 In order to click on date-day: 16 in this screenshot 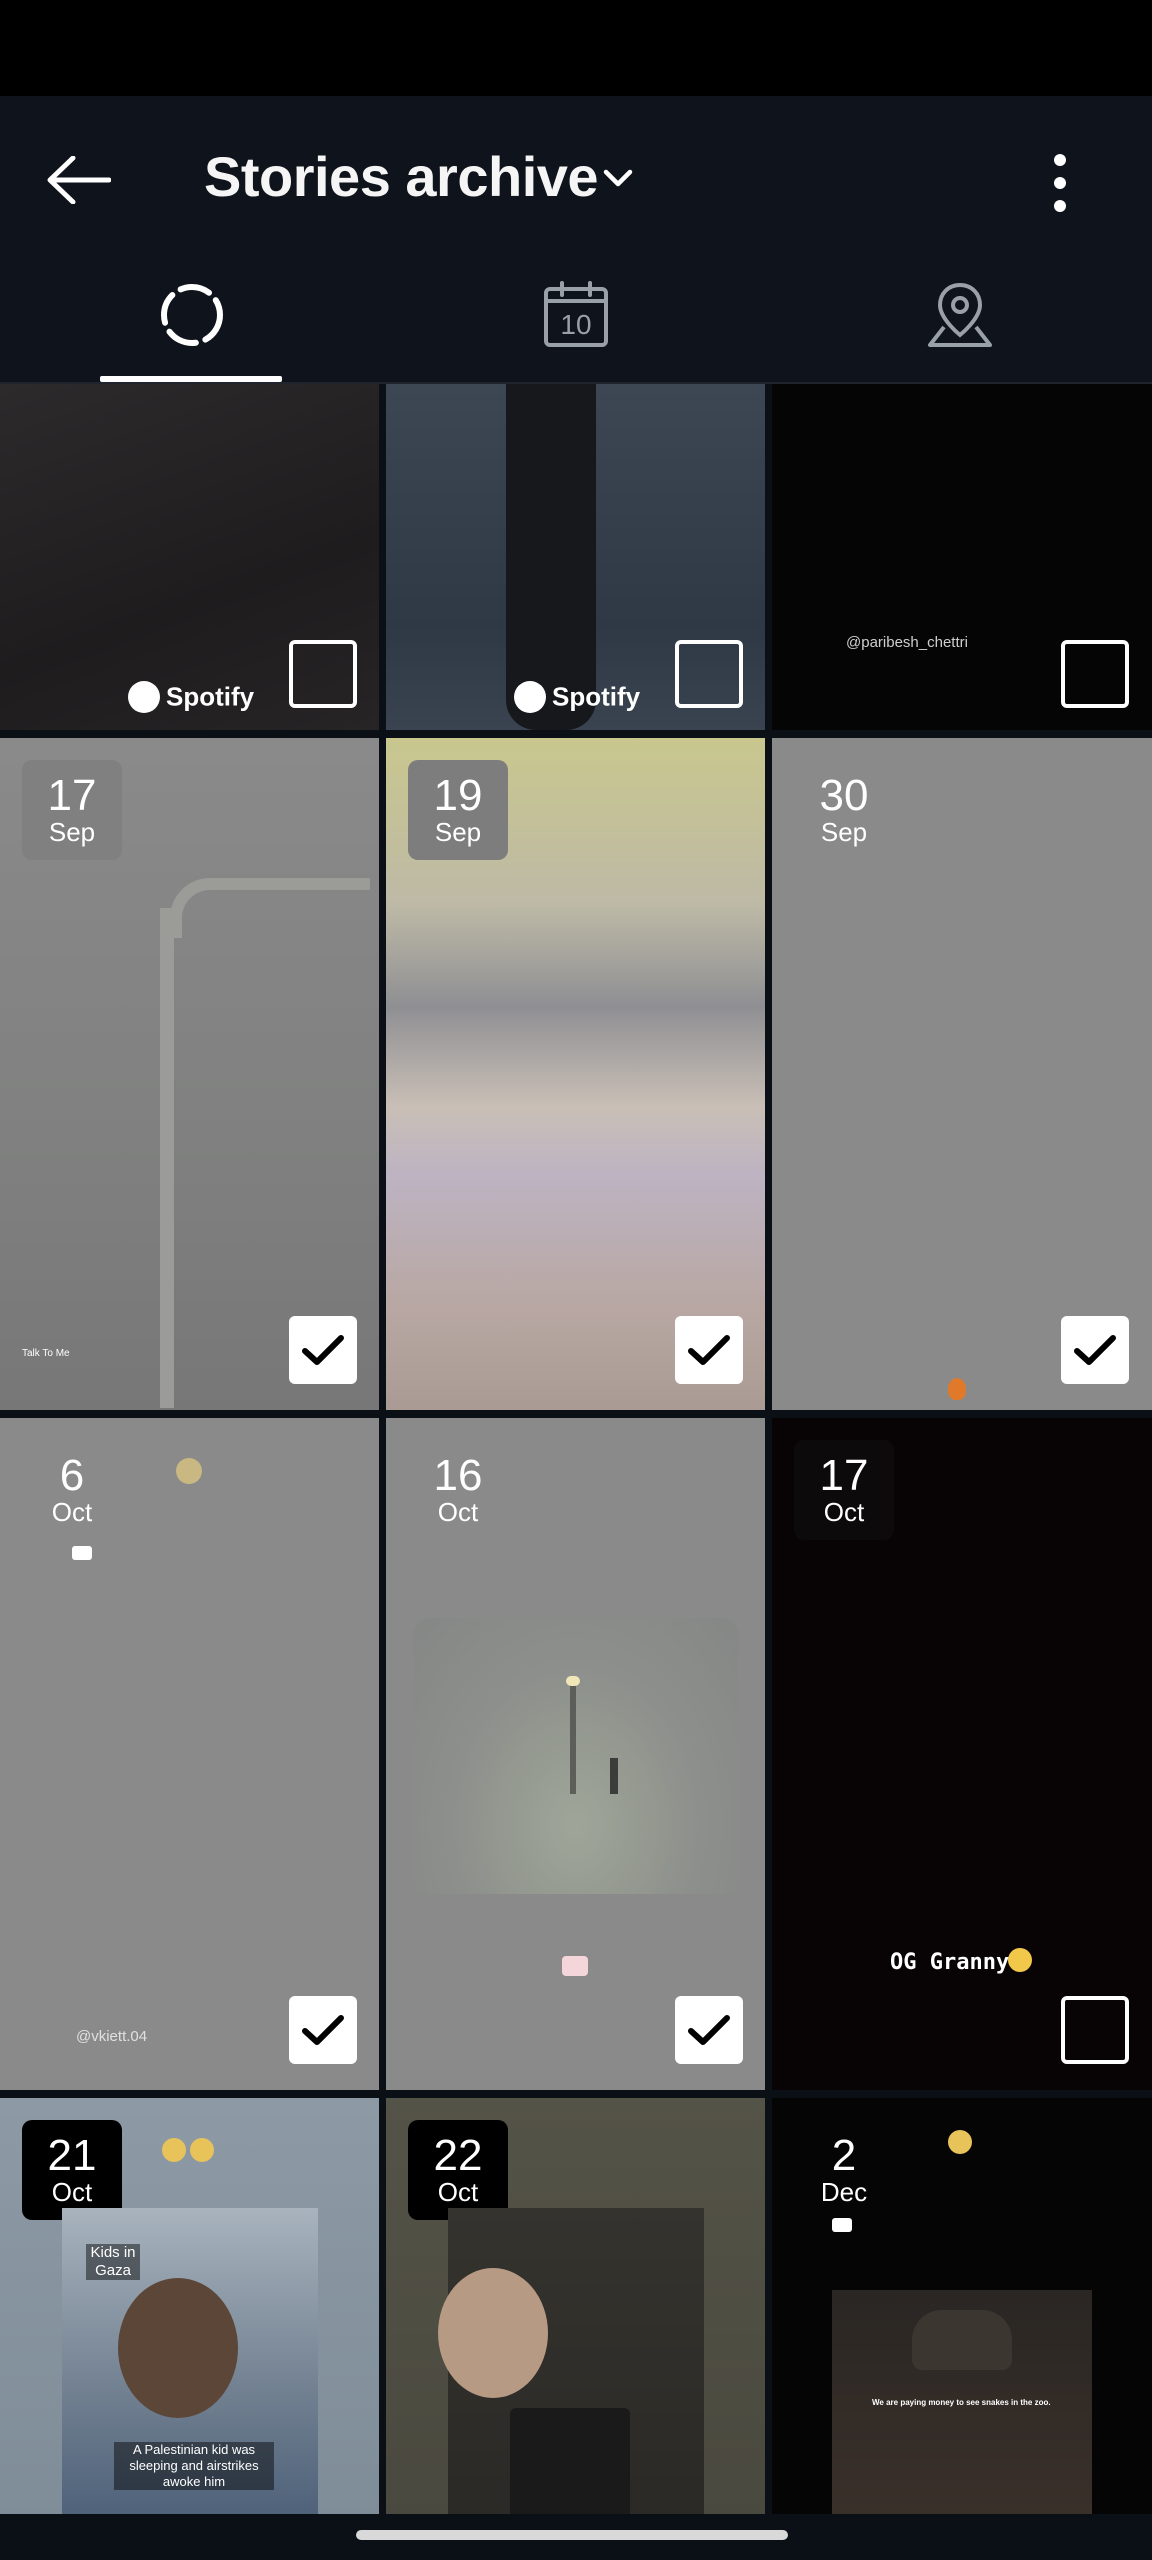, I will do `click(458, 1475)`.